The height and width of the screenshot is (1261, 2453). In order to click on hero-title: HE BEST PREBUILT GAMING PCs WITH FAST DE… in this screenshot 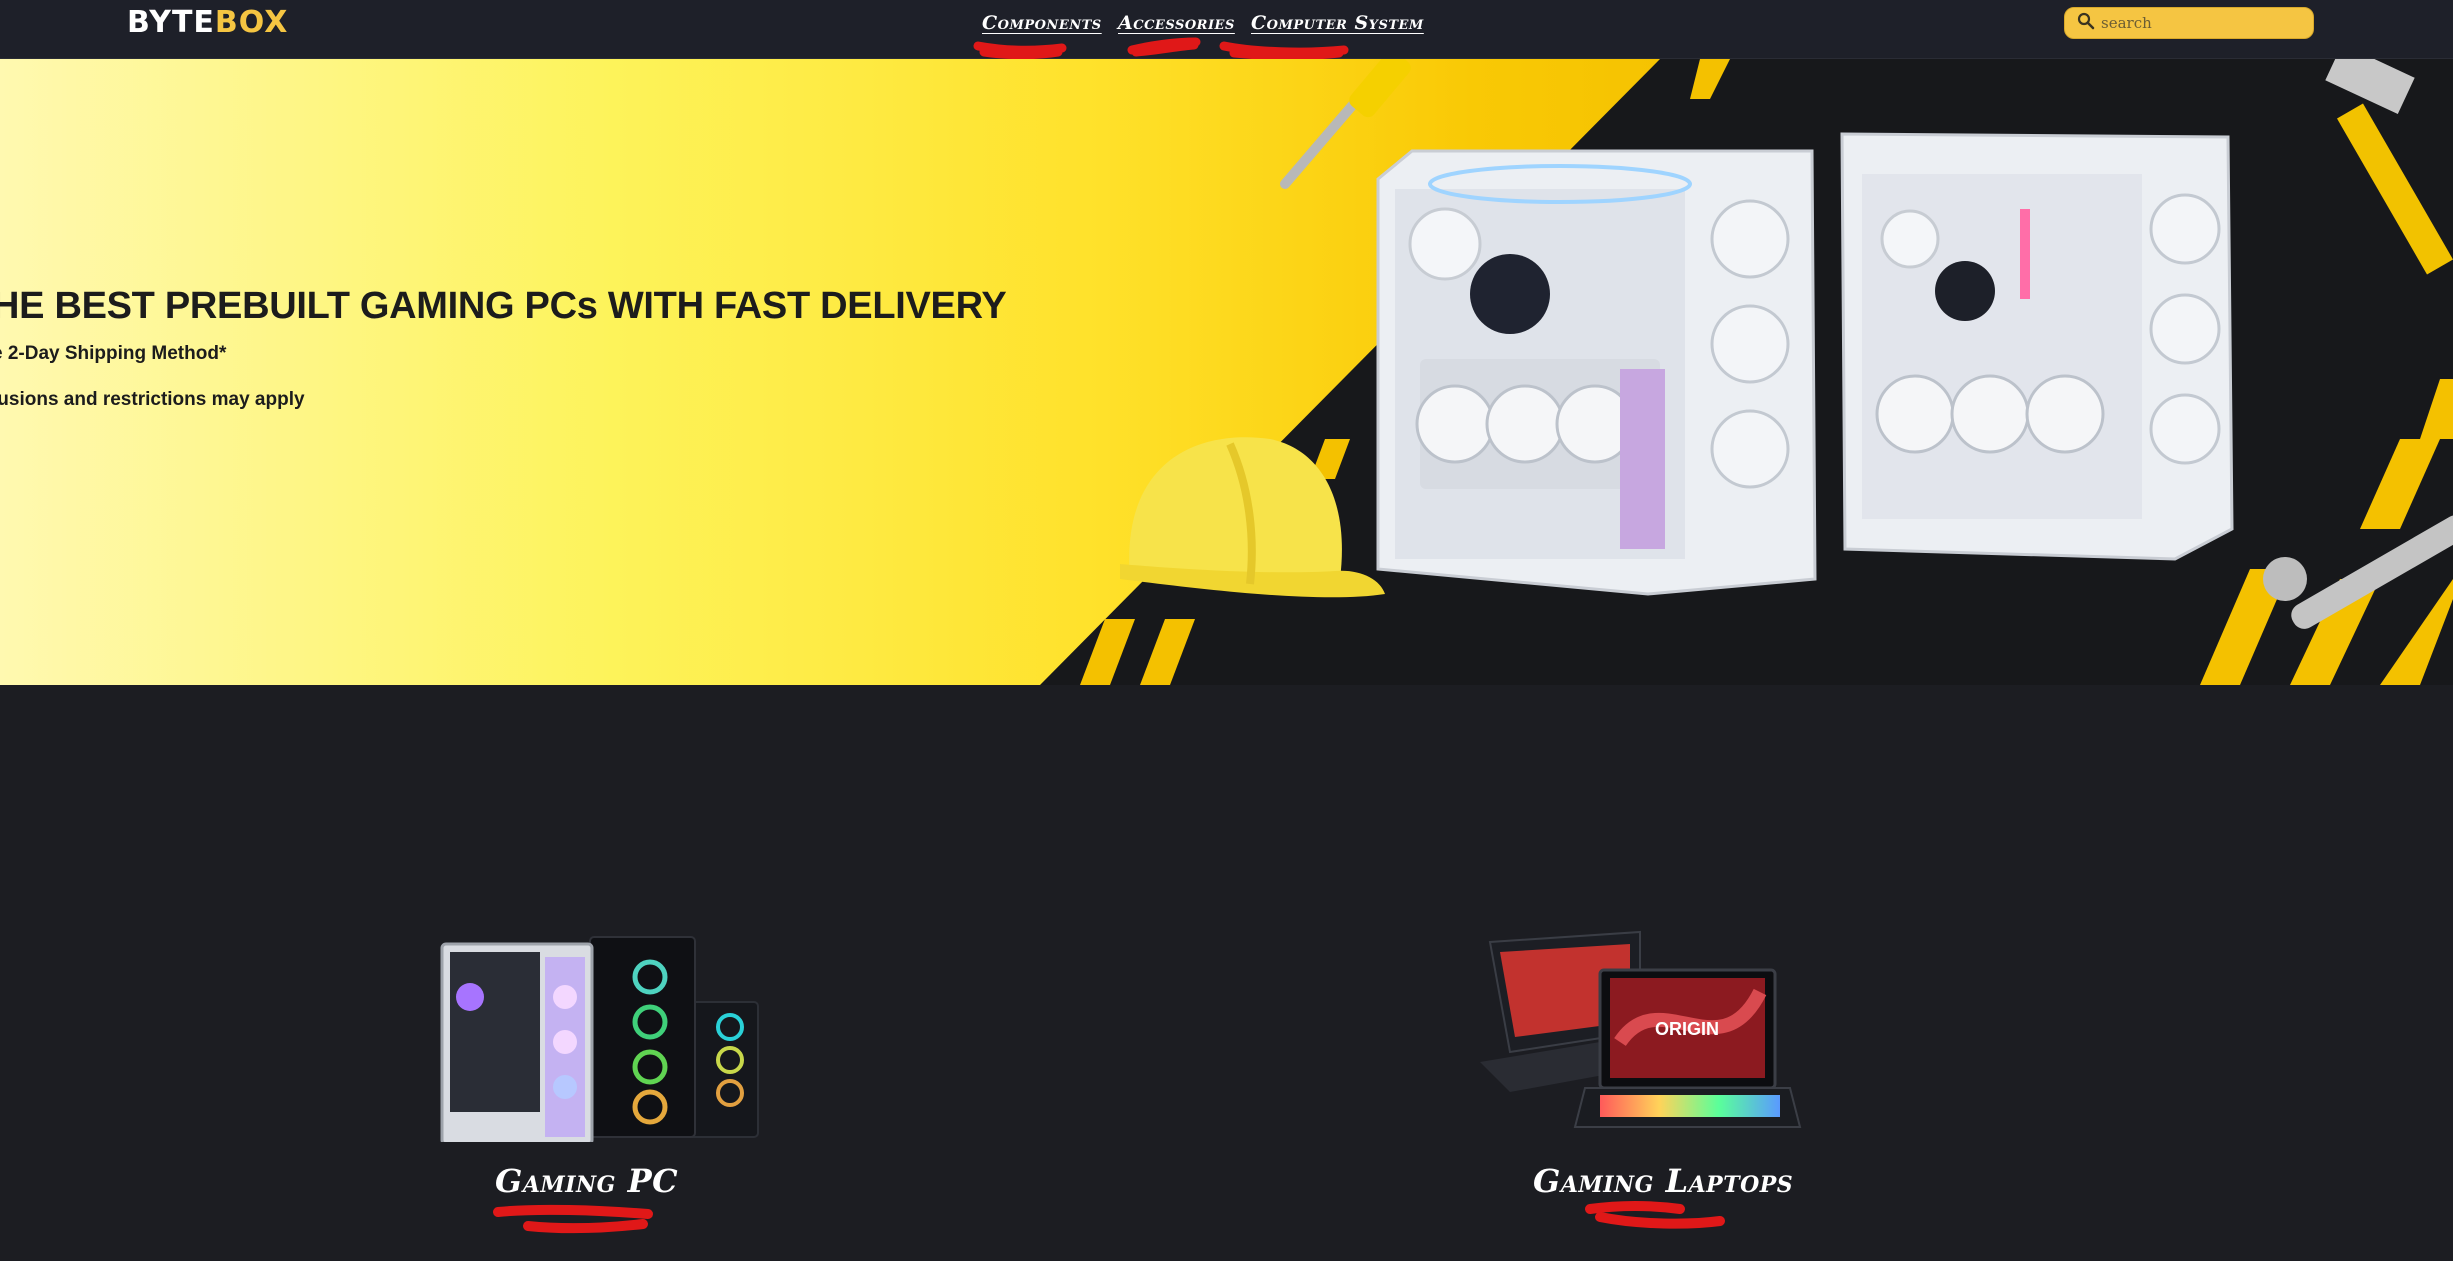, I will do `click(503, 306)`.